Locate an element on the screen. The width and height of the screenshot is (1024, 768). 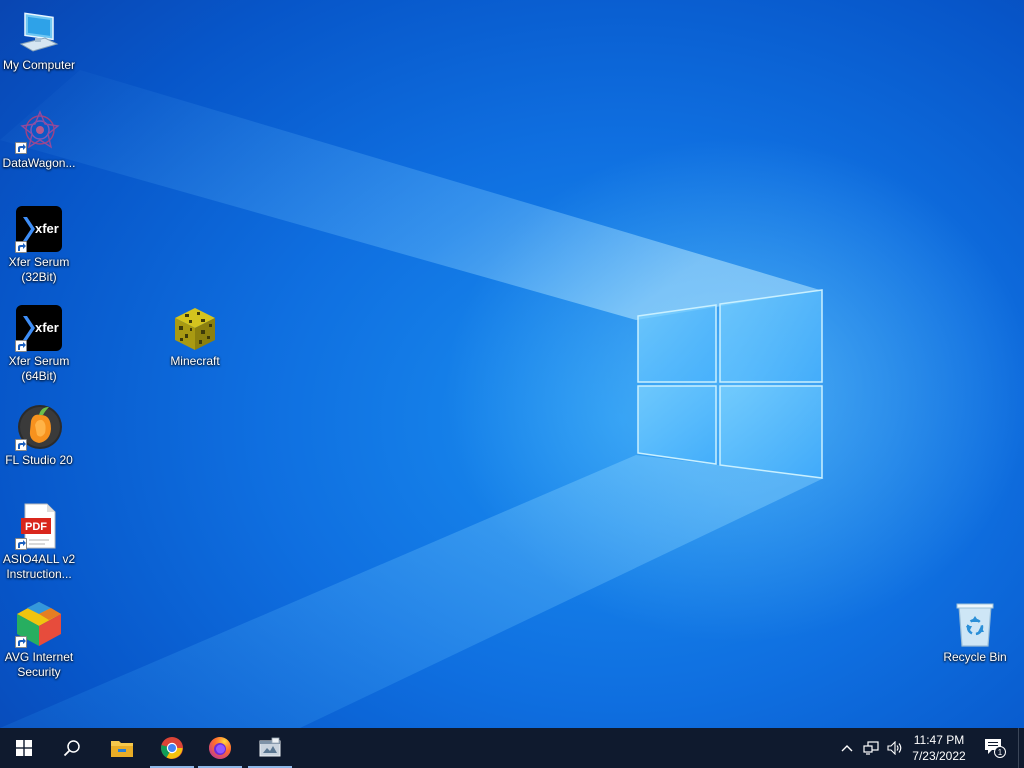
chevron-up-icon is located at coordinates (847, 748).